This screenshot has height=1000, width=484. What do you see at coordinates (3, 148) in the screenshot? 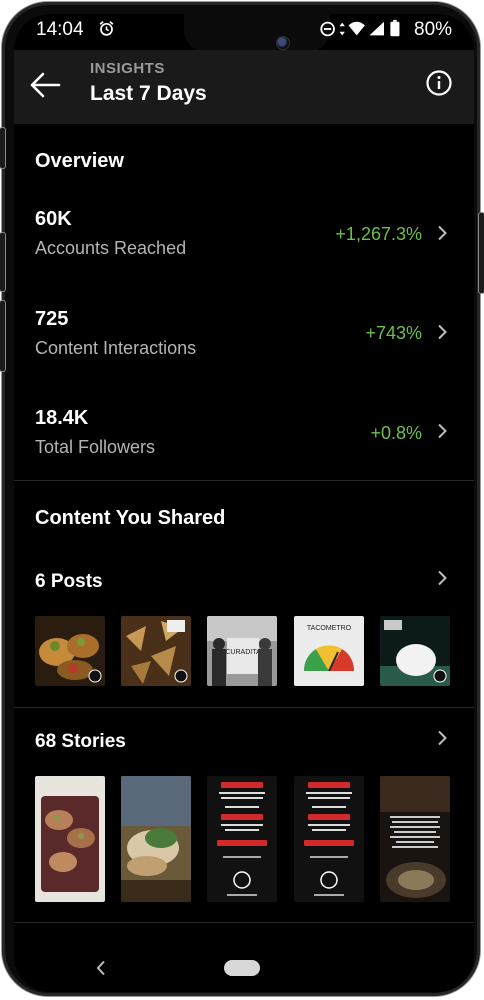
I see `volume-up-button` at bounding box center [3, 148].